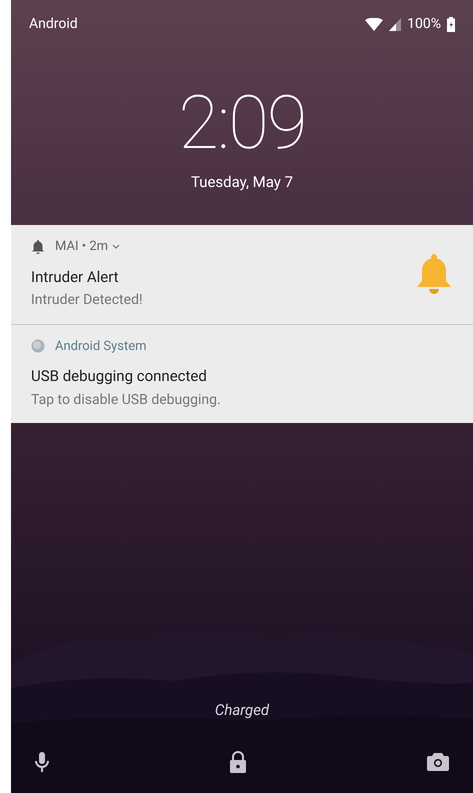 The height and width of the screenshot is (793, 473). What do you see at coordinates (53, 24) in the screenshot?
I see `carrier-label: Android` at bounding box center [53, 24].